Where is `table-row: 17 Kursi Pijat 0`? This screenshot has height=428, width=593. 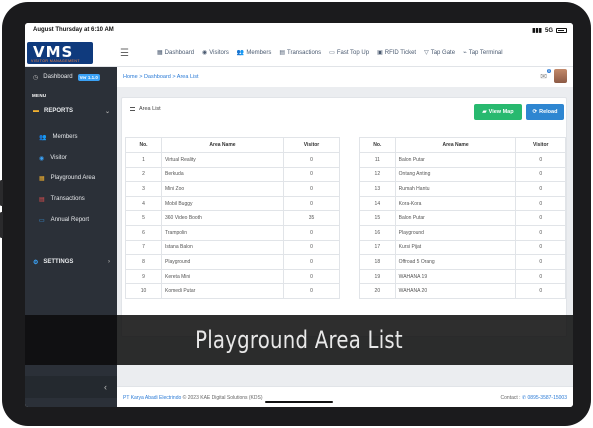 table-row: 17 Kursi Pijat 0 is located at coordinates (462, 247).